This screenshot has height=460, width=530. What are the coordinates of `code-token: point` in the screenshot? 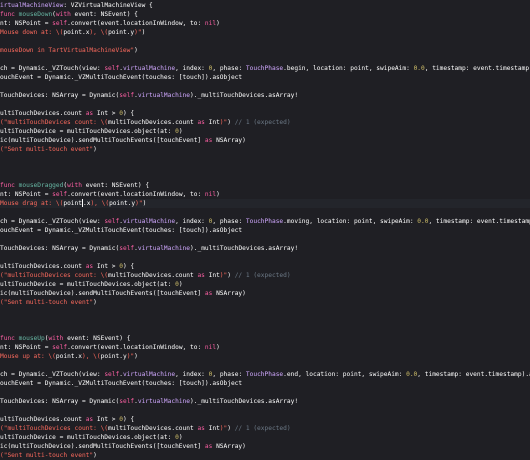 It's located at (72, 203).